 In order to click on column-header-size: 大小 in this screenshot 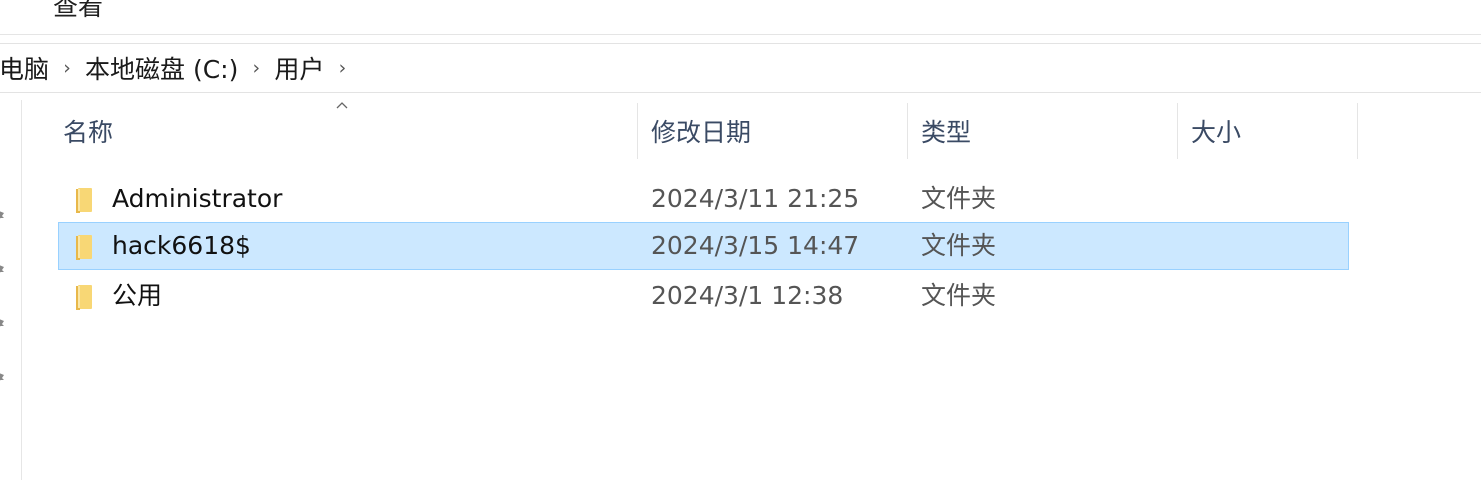, I will do `click(1267, 131)`.